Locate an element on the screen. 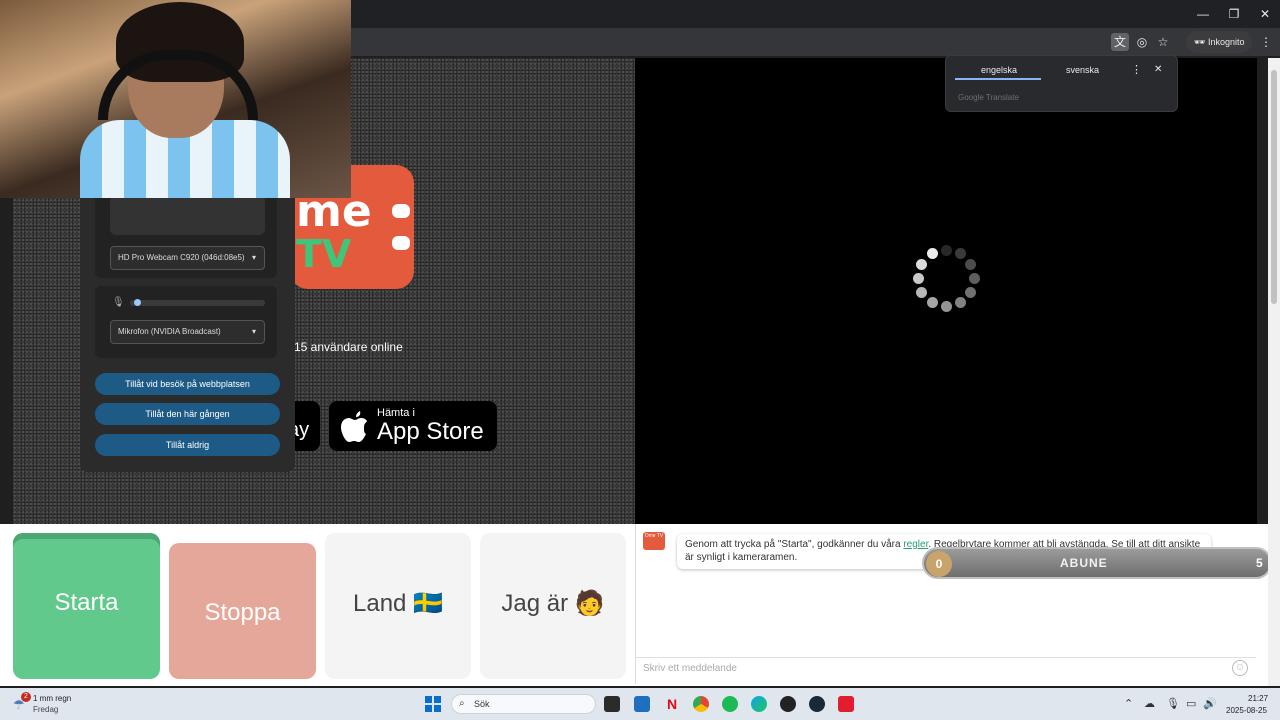 This screenshot has height=720, width=1280. tab-swedish: svenska is located at coordinates (1082, 70).